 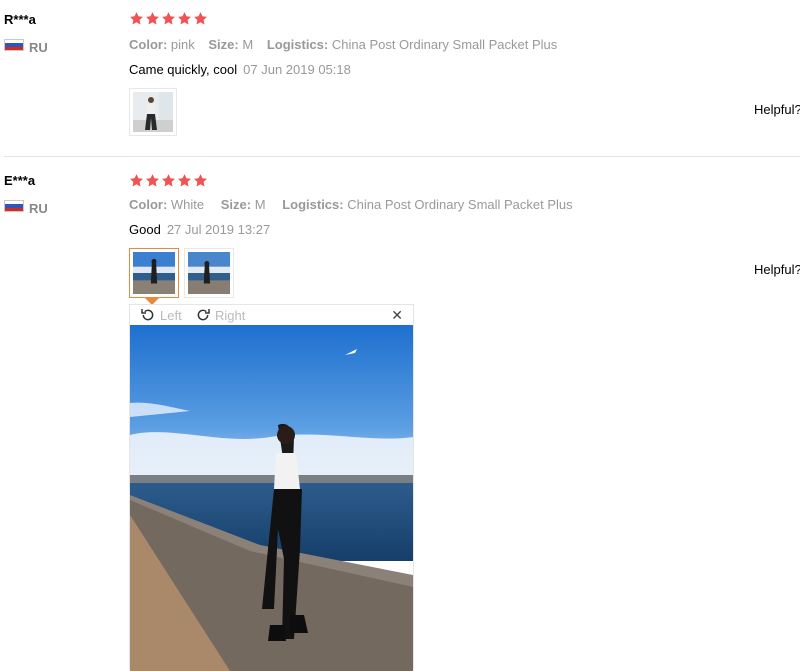 What do you see at coordinates (20, 19) in the screenshot?
I see `reviewer-name: R***a` at bounding box center [20, 19].